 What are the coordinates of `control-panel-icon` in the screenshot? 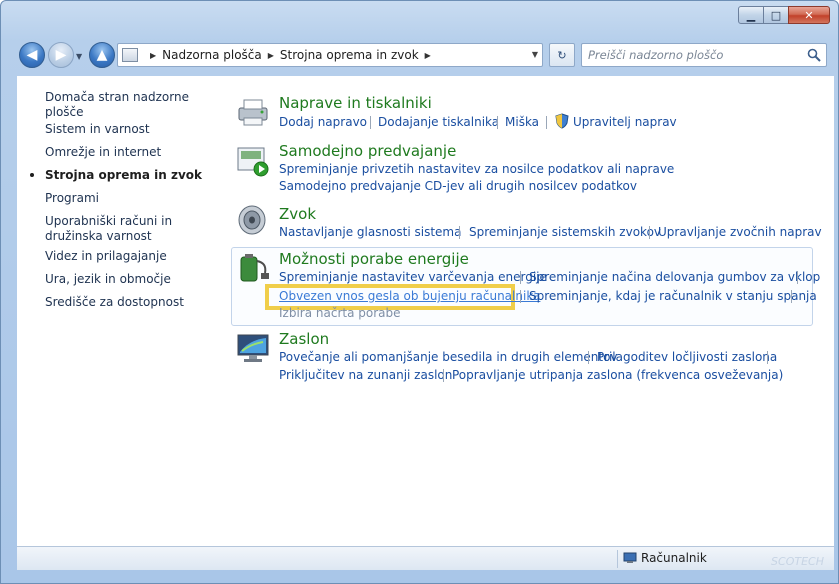 It's located at (130, 55).